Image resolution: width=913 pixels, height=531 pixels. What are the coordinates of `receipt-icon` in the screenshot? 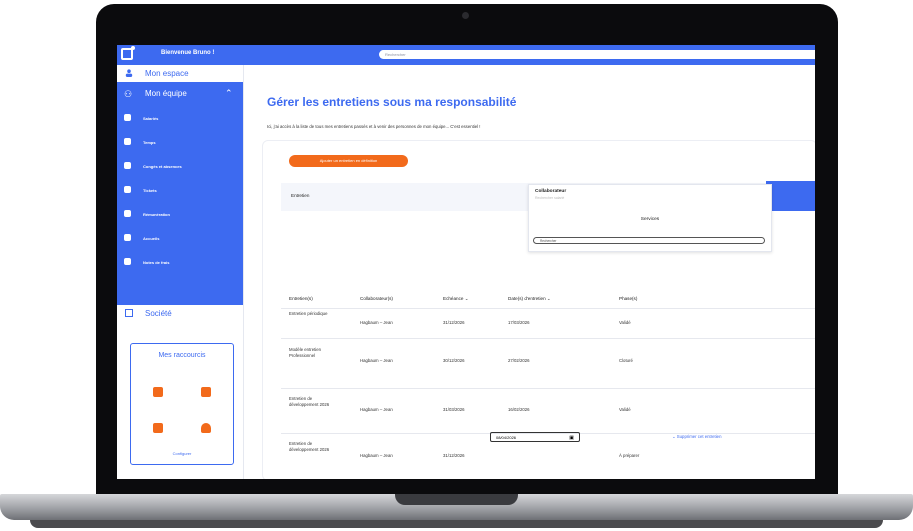 It's located at (127, 261).